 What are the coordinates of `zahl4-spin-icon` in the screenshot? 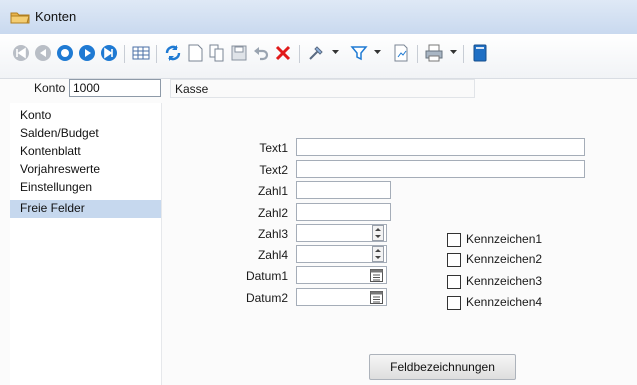 It's located at (378, 254).